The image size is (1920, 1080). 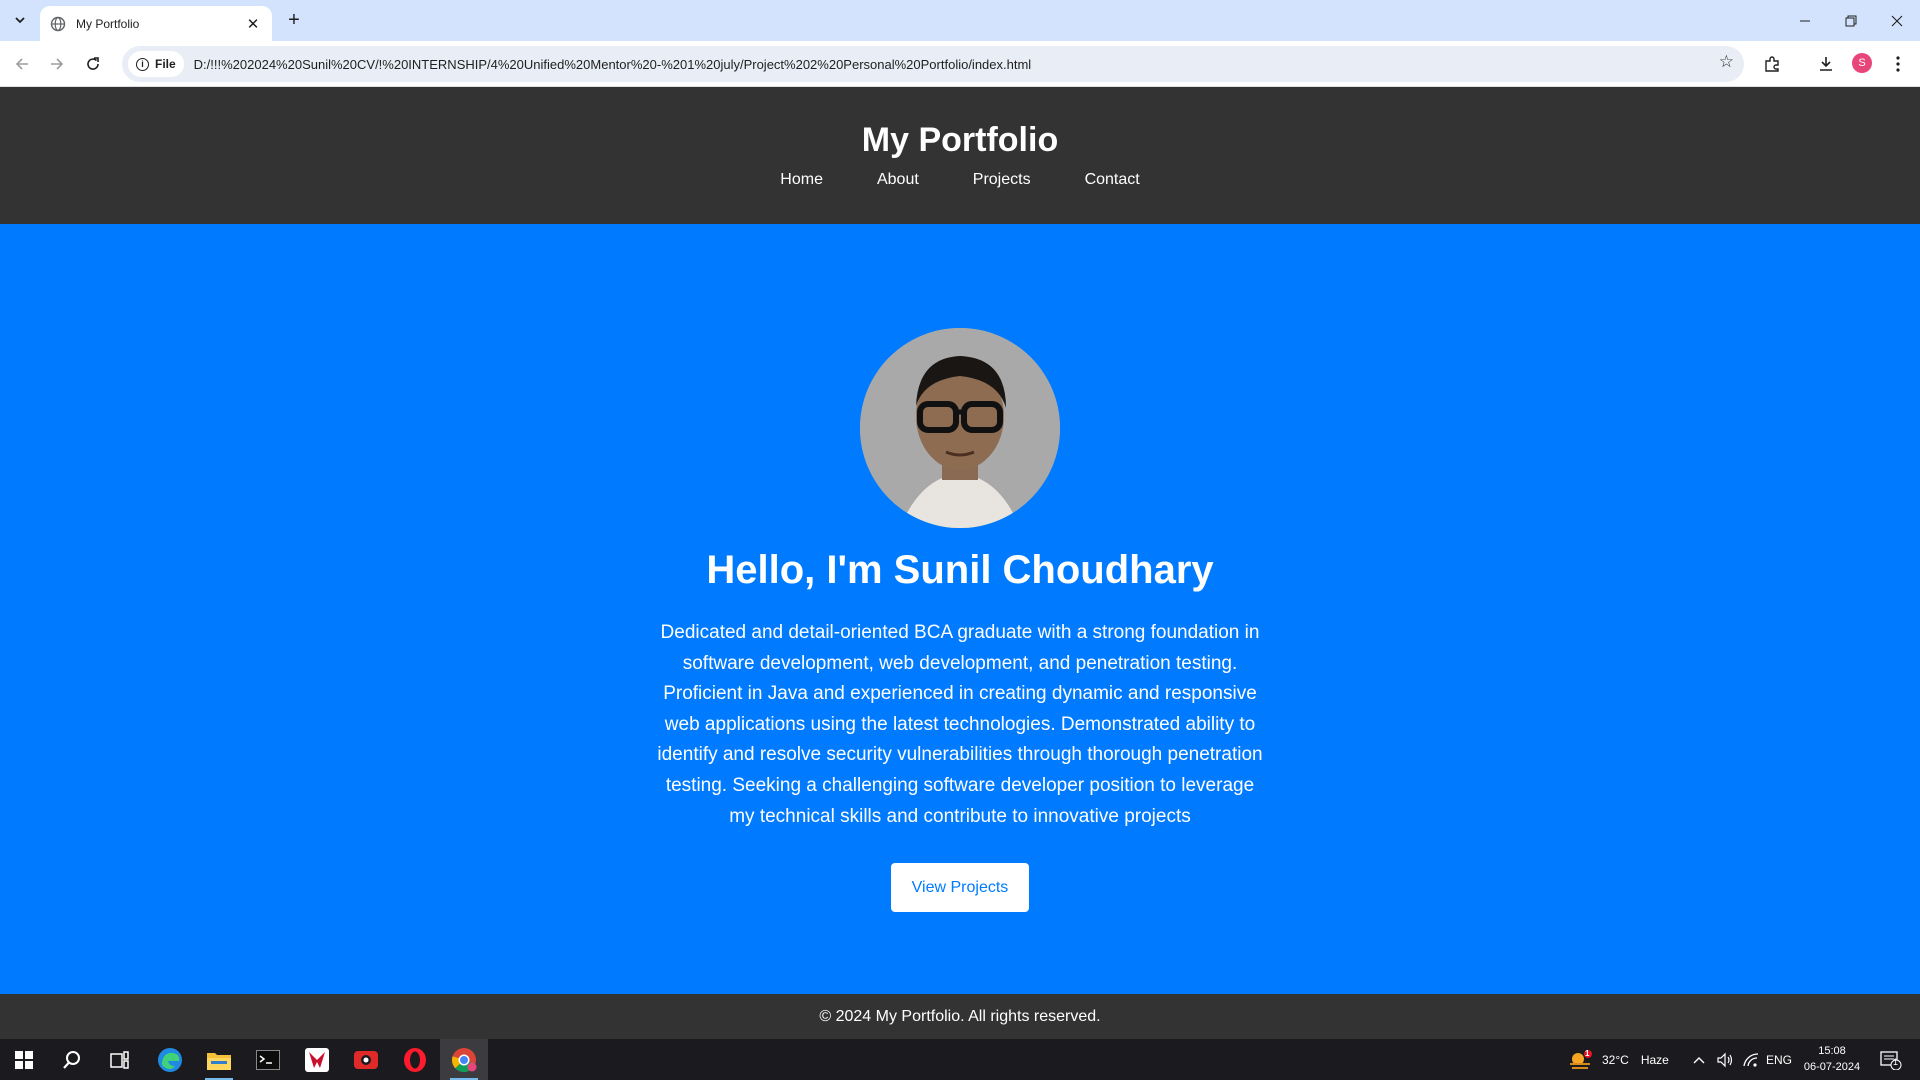 What do you see at coordinates (1832, 1067) in the screenshot?
I see `clock-date: 06-07-2024` at bounding box center [1832, 1067].